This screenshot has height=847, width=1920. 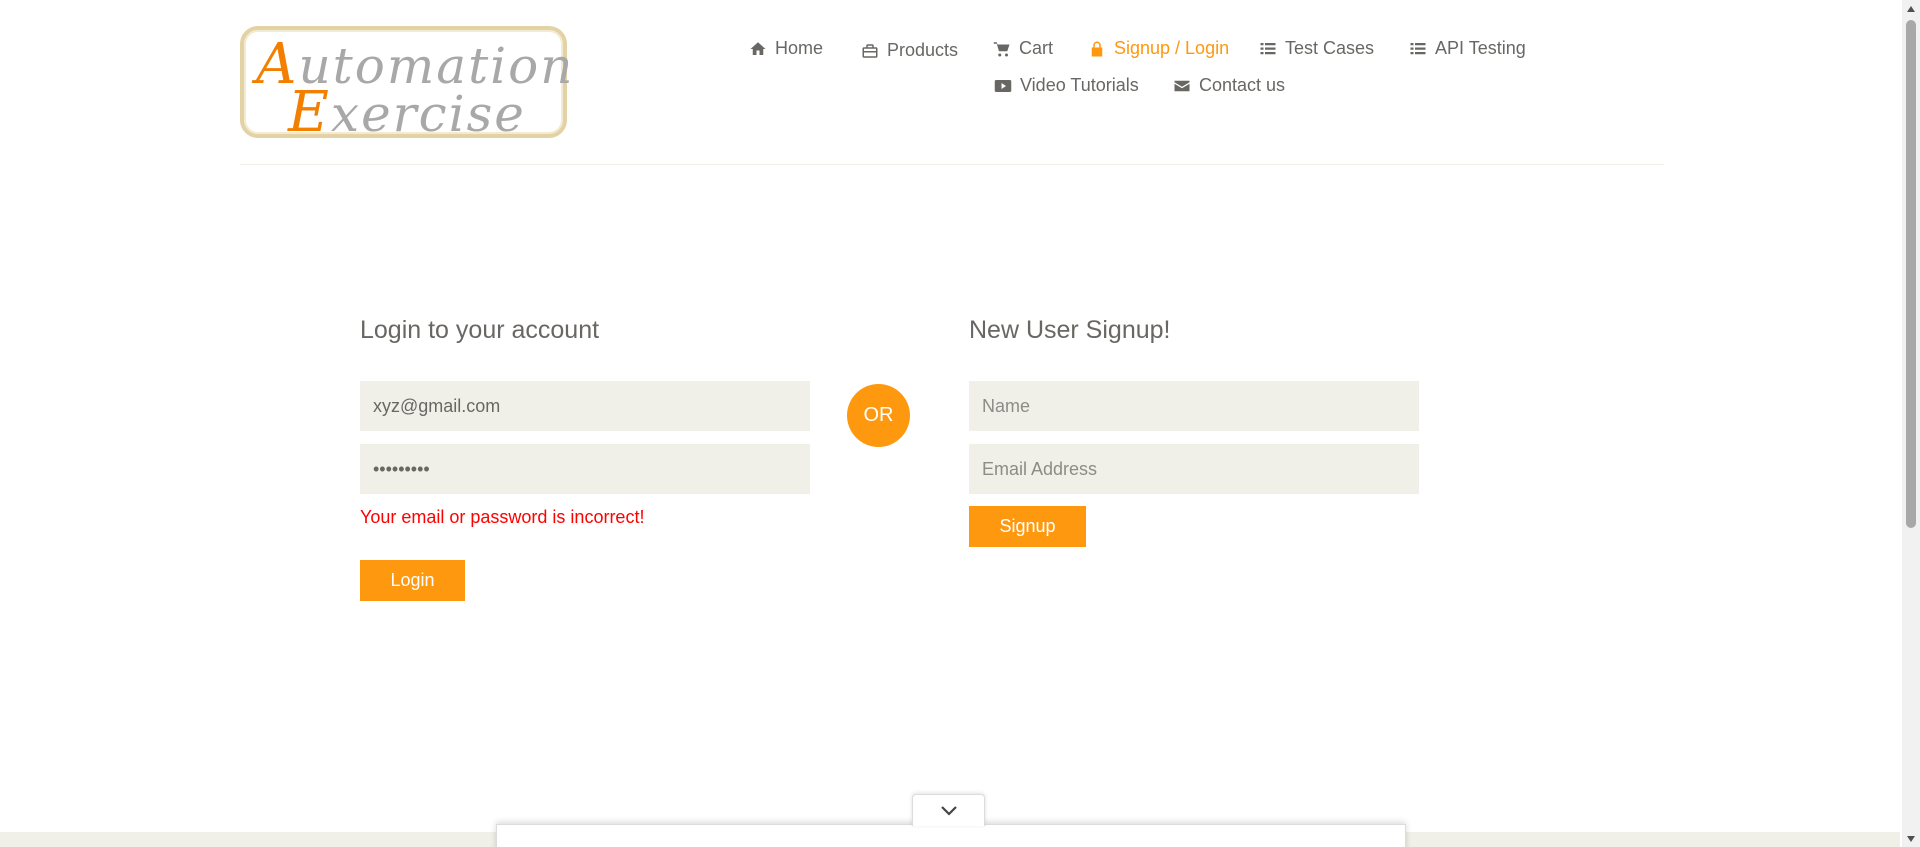 What do you see at coordinates (585, 469) in the screenshot?
I see `login-password-field` at bounding box center [585, 469].